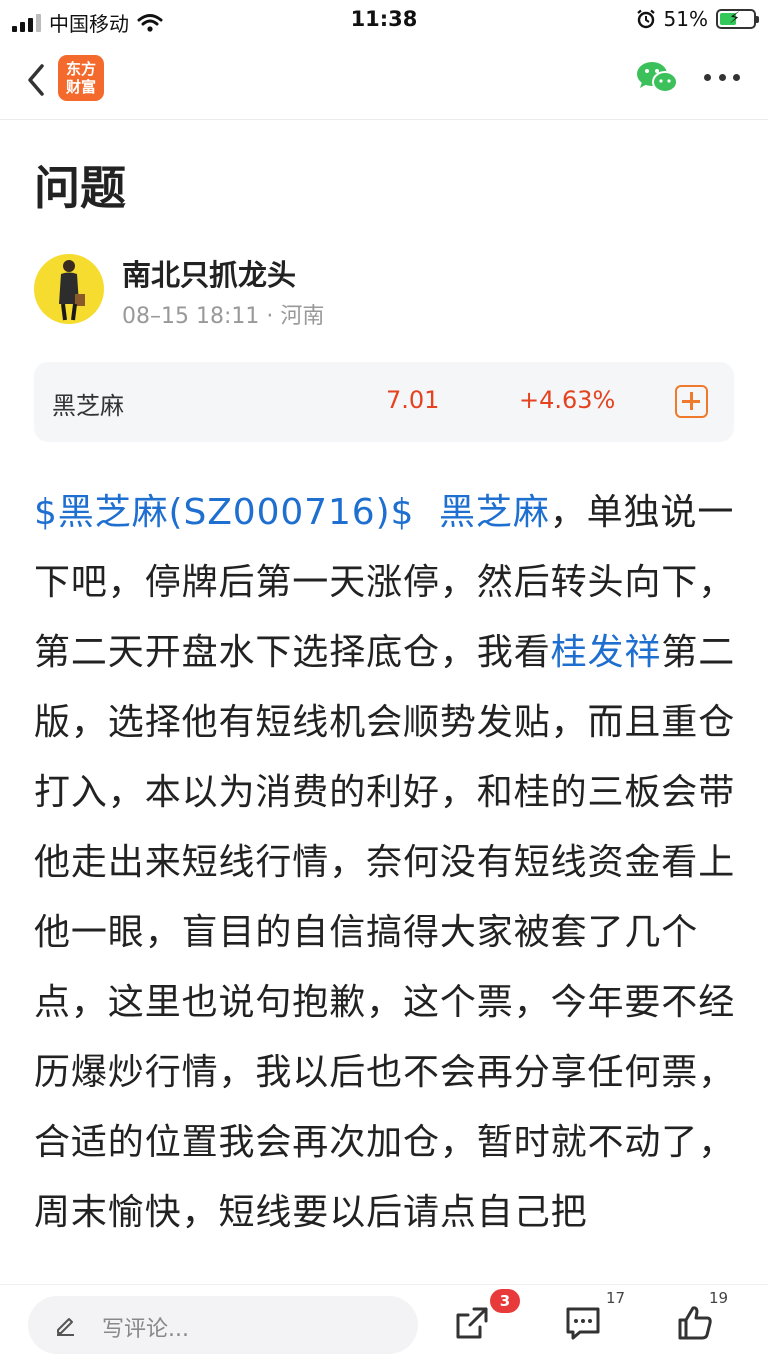 This screenshot has width=768, height=1366. What do you see at coordinates (505, 1301) in the screenshot?
I see `share-badge: 3` at bounding box center [505, 1301].